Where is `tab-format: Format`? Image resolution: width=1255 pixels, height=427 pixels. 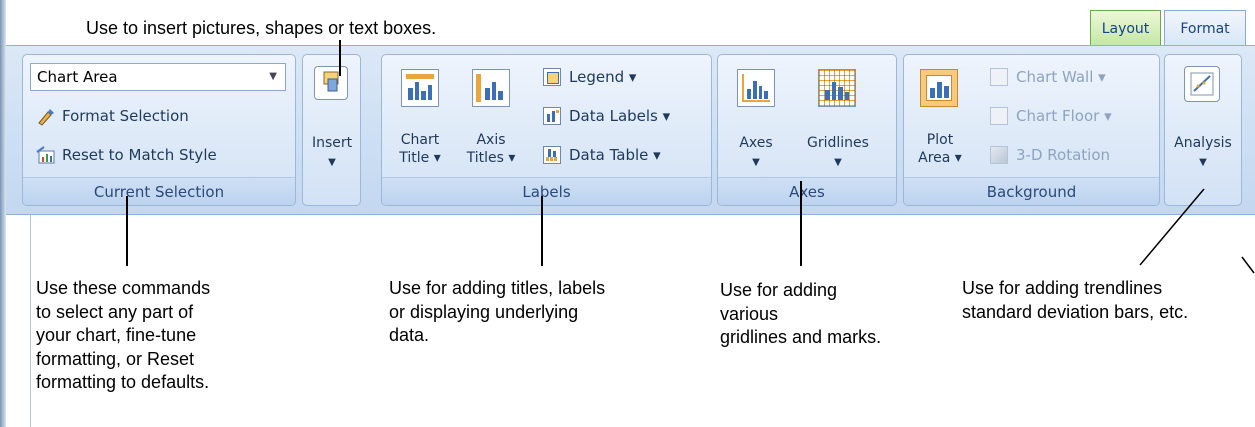 tab-format: Format is located at coordinates (1205, 28).